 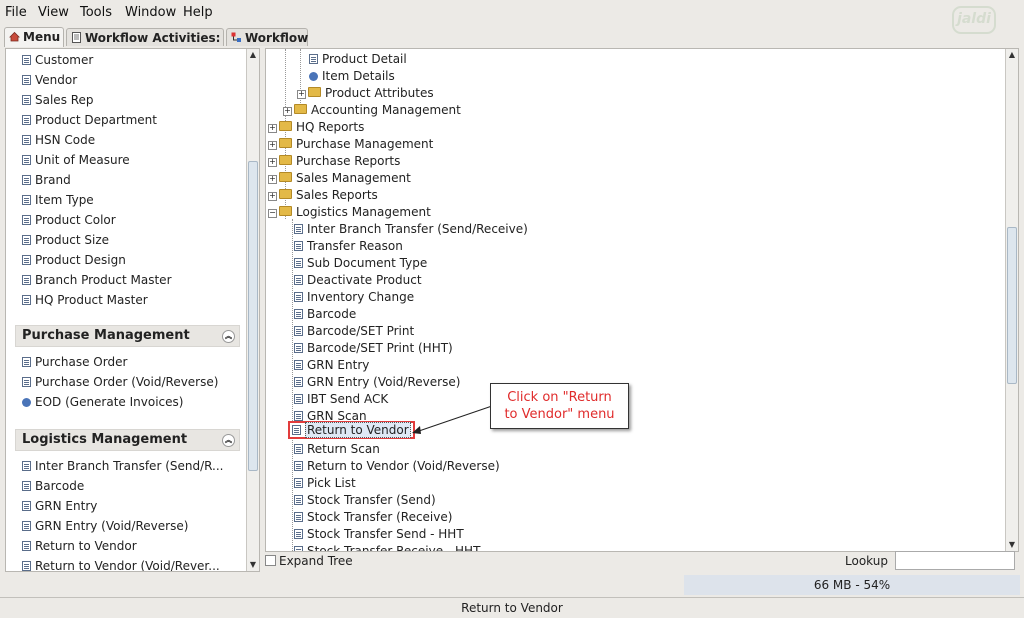 I want to click on menu-item: HQ Product Master, so click(x=85, y=300).